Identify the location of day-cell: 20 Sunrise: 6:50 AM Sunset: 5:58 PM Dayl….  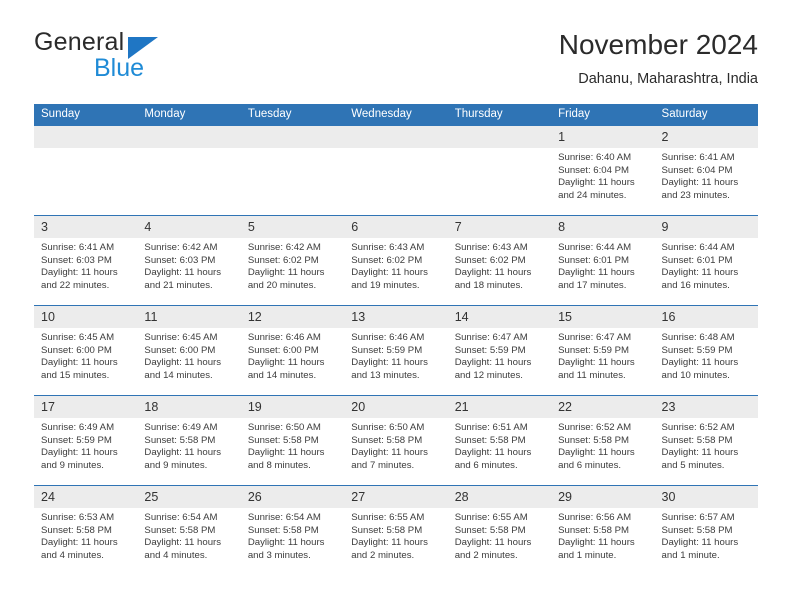
(396, 440).